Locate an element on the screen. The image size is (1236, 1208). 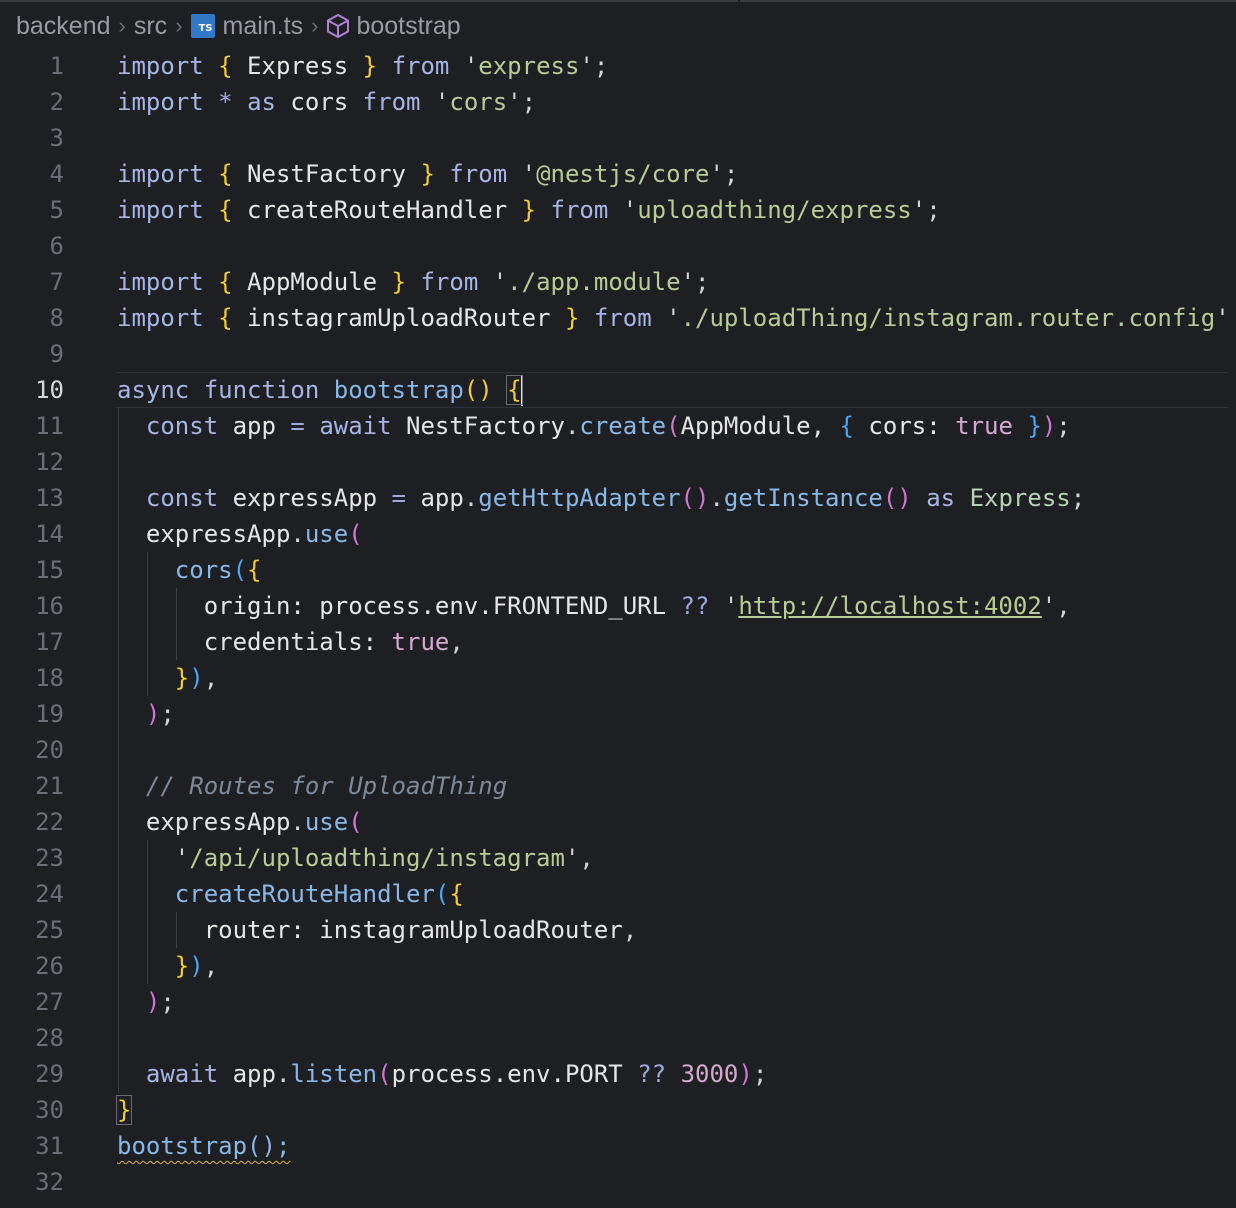
code-text: async function bootstrap() { is located at coordinates (320, 390).